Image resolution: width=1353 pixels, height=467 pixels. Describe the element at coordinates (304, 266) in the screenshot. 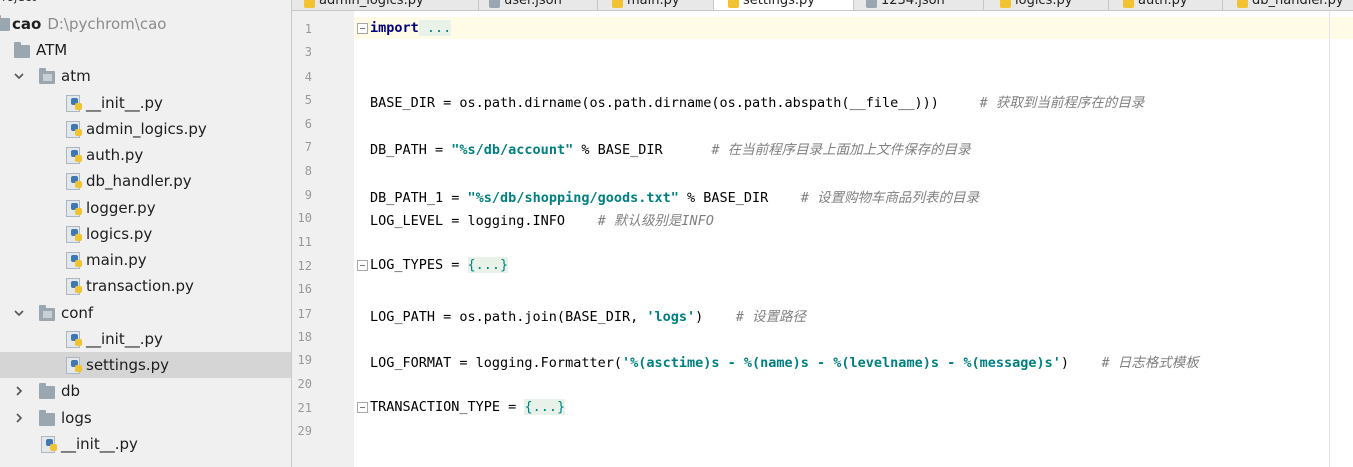

I see `line-number: 12` at that location.